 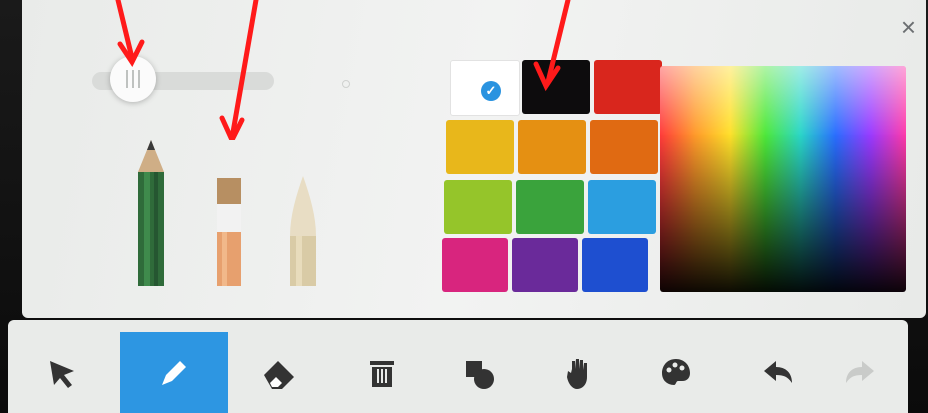 What do you see at coordinates (475, 265) in the screenshot?
I see `swatch-magenta` at bounding box center [475, 265].